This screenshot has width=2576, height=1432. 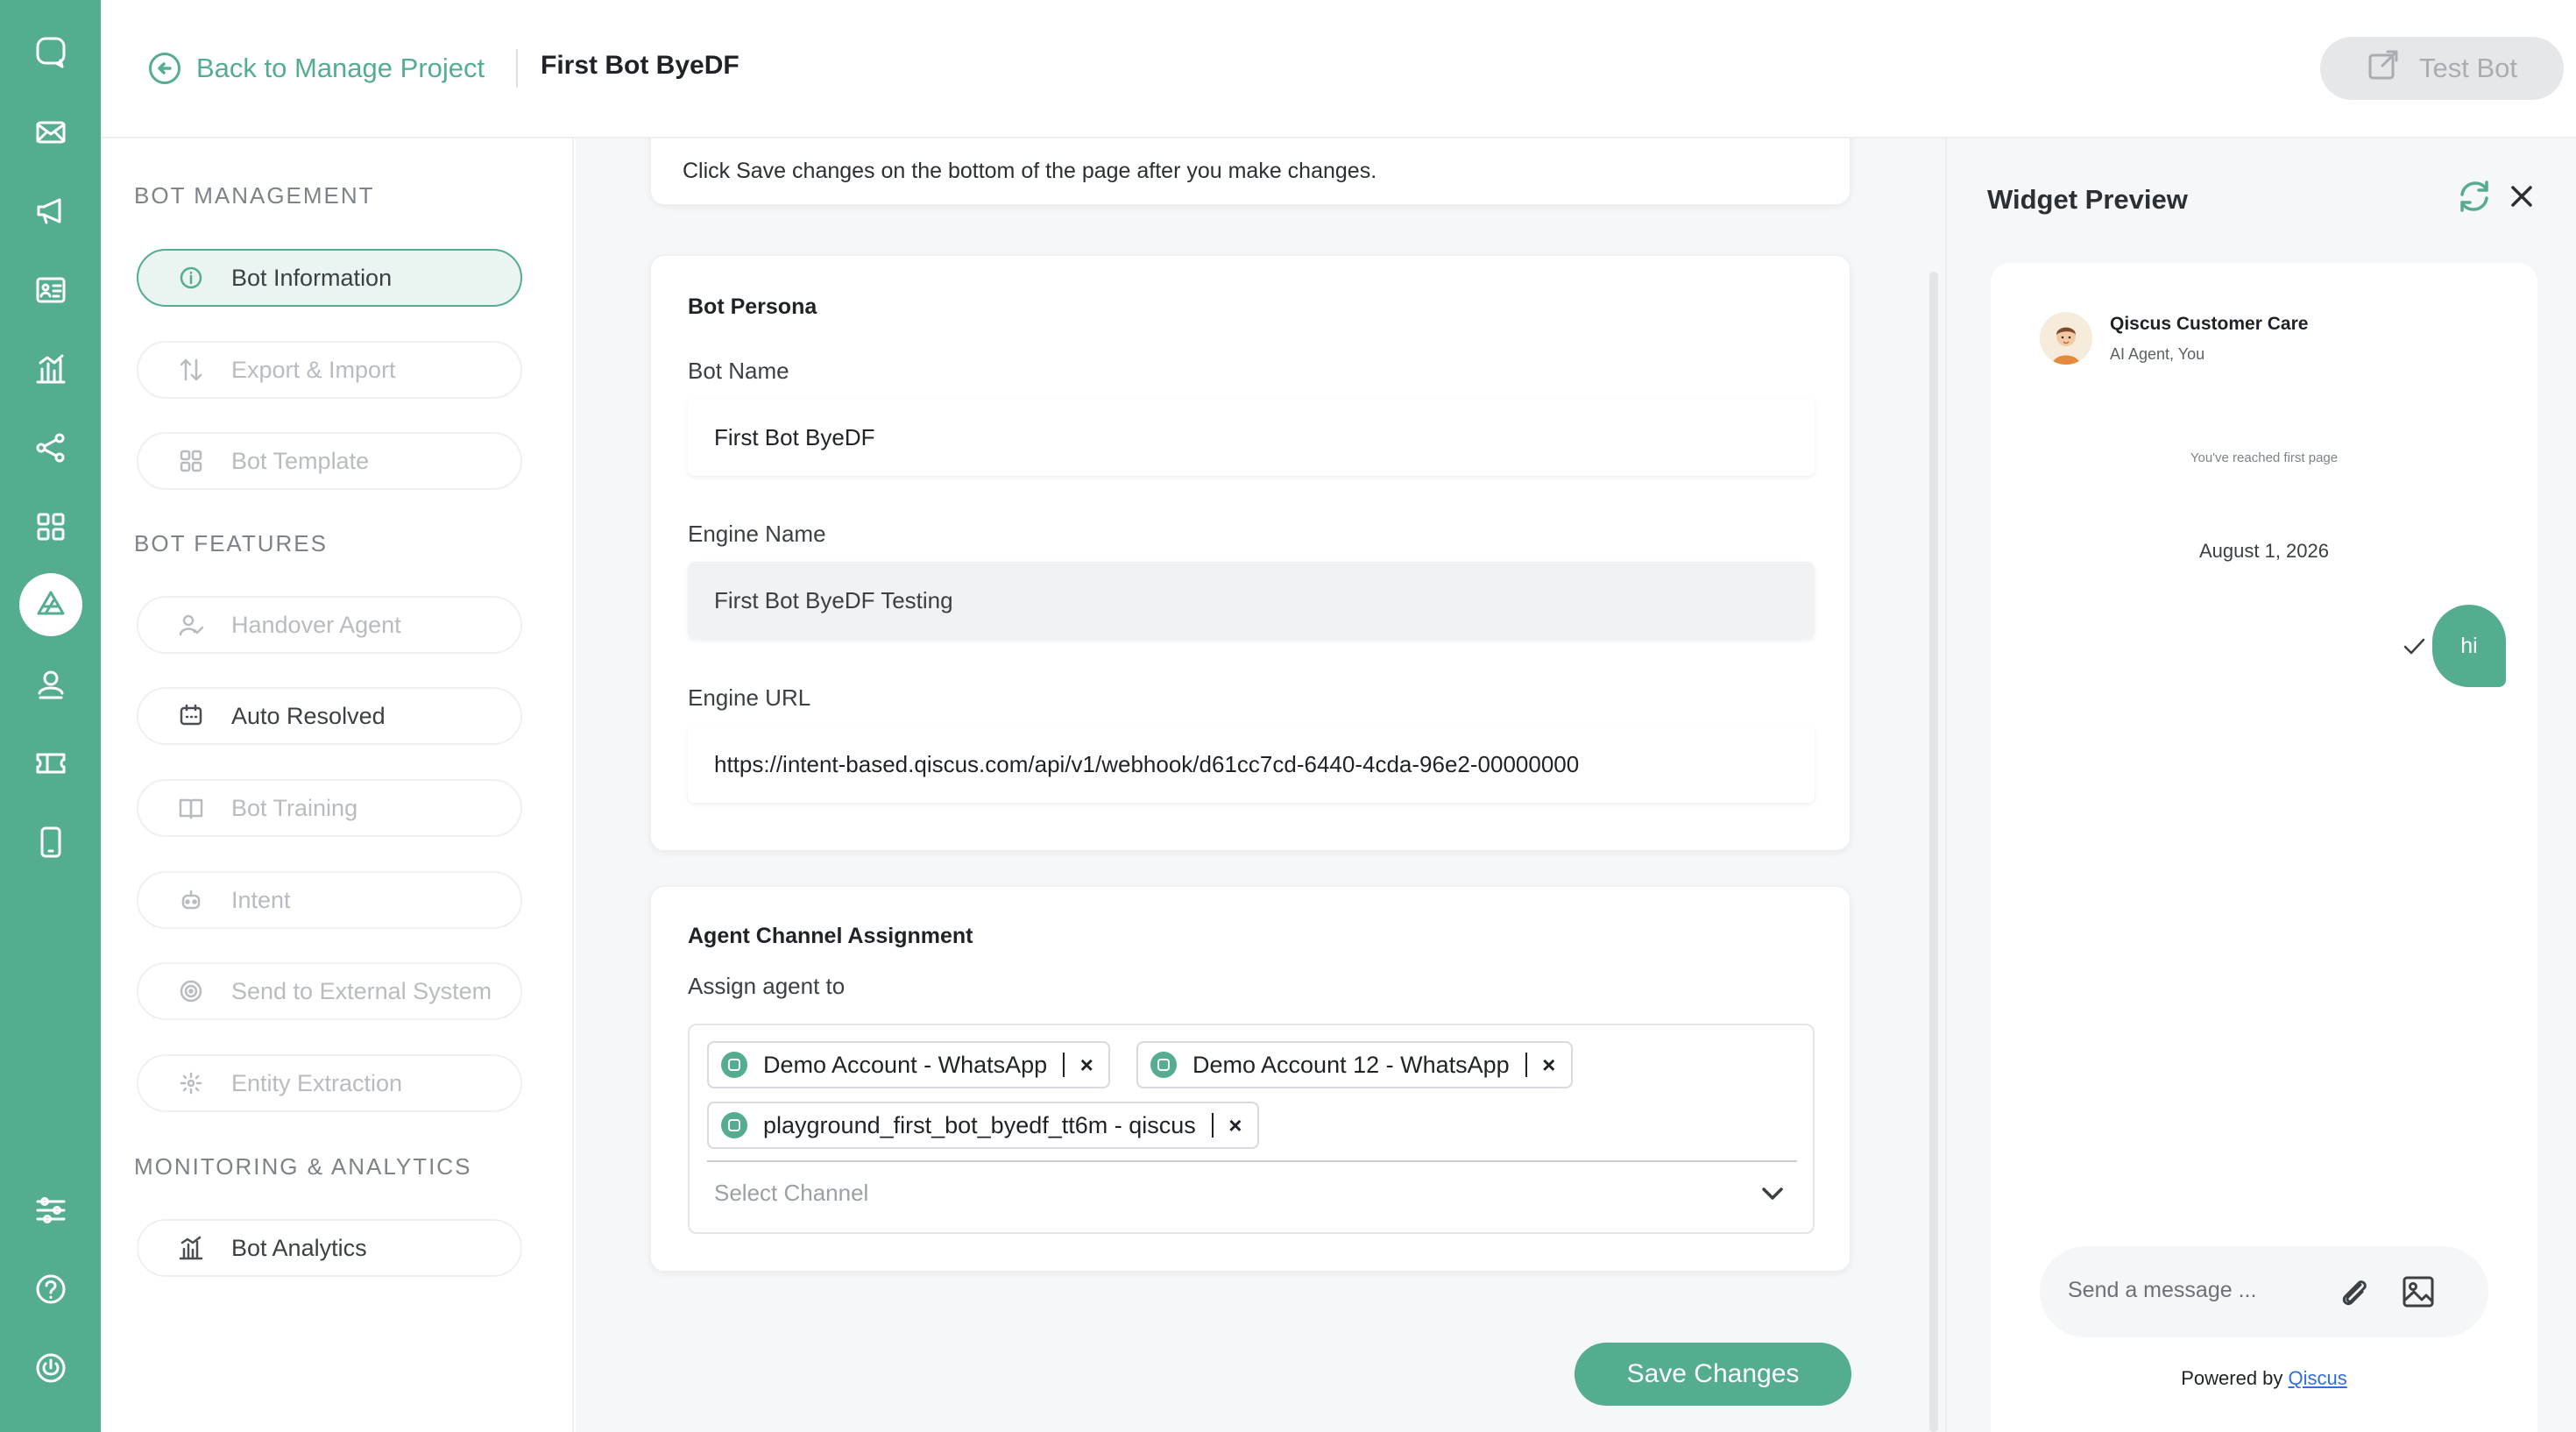 What do you see at coordinates (1772, 1193) in the screenshot?
I see `chevron-down-icon` at bounding box center [1772, 1193].